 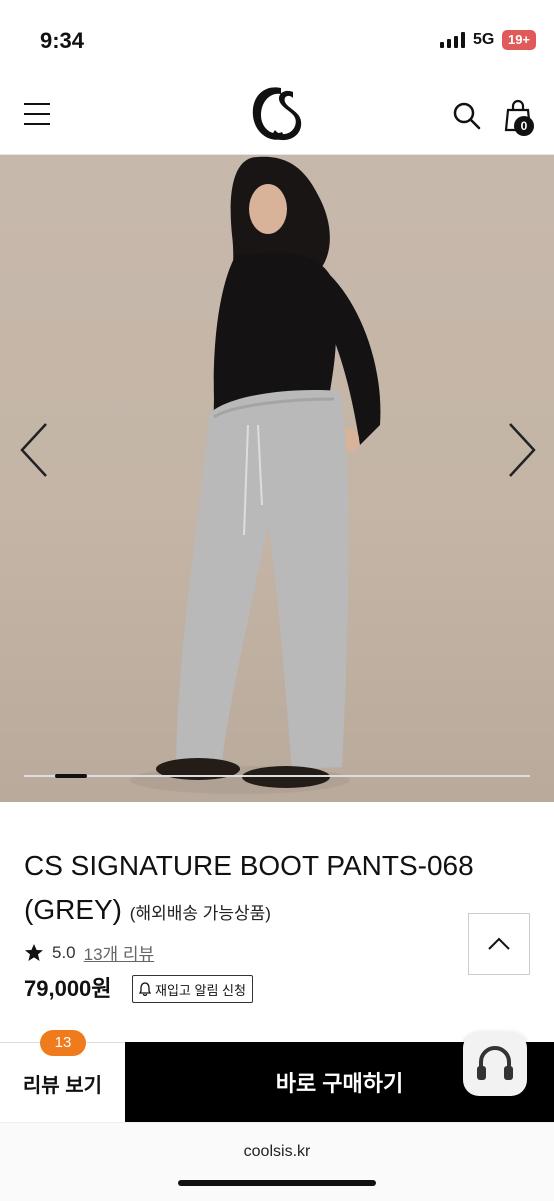 What do you see at coordinates (277, 1183) in the screenshot?
I see `home-indicator` at bounding box center [277, 1183].